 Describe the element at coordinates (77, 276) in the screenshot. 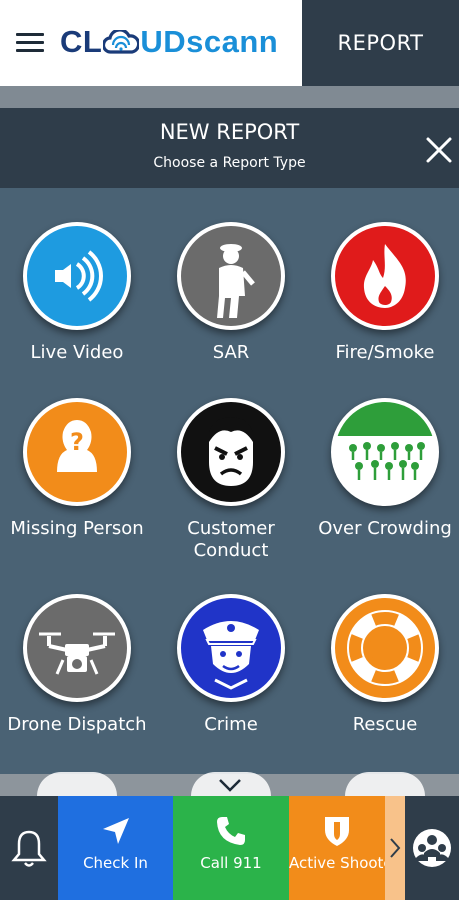

I see `live-video-icon` at that location.